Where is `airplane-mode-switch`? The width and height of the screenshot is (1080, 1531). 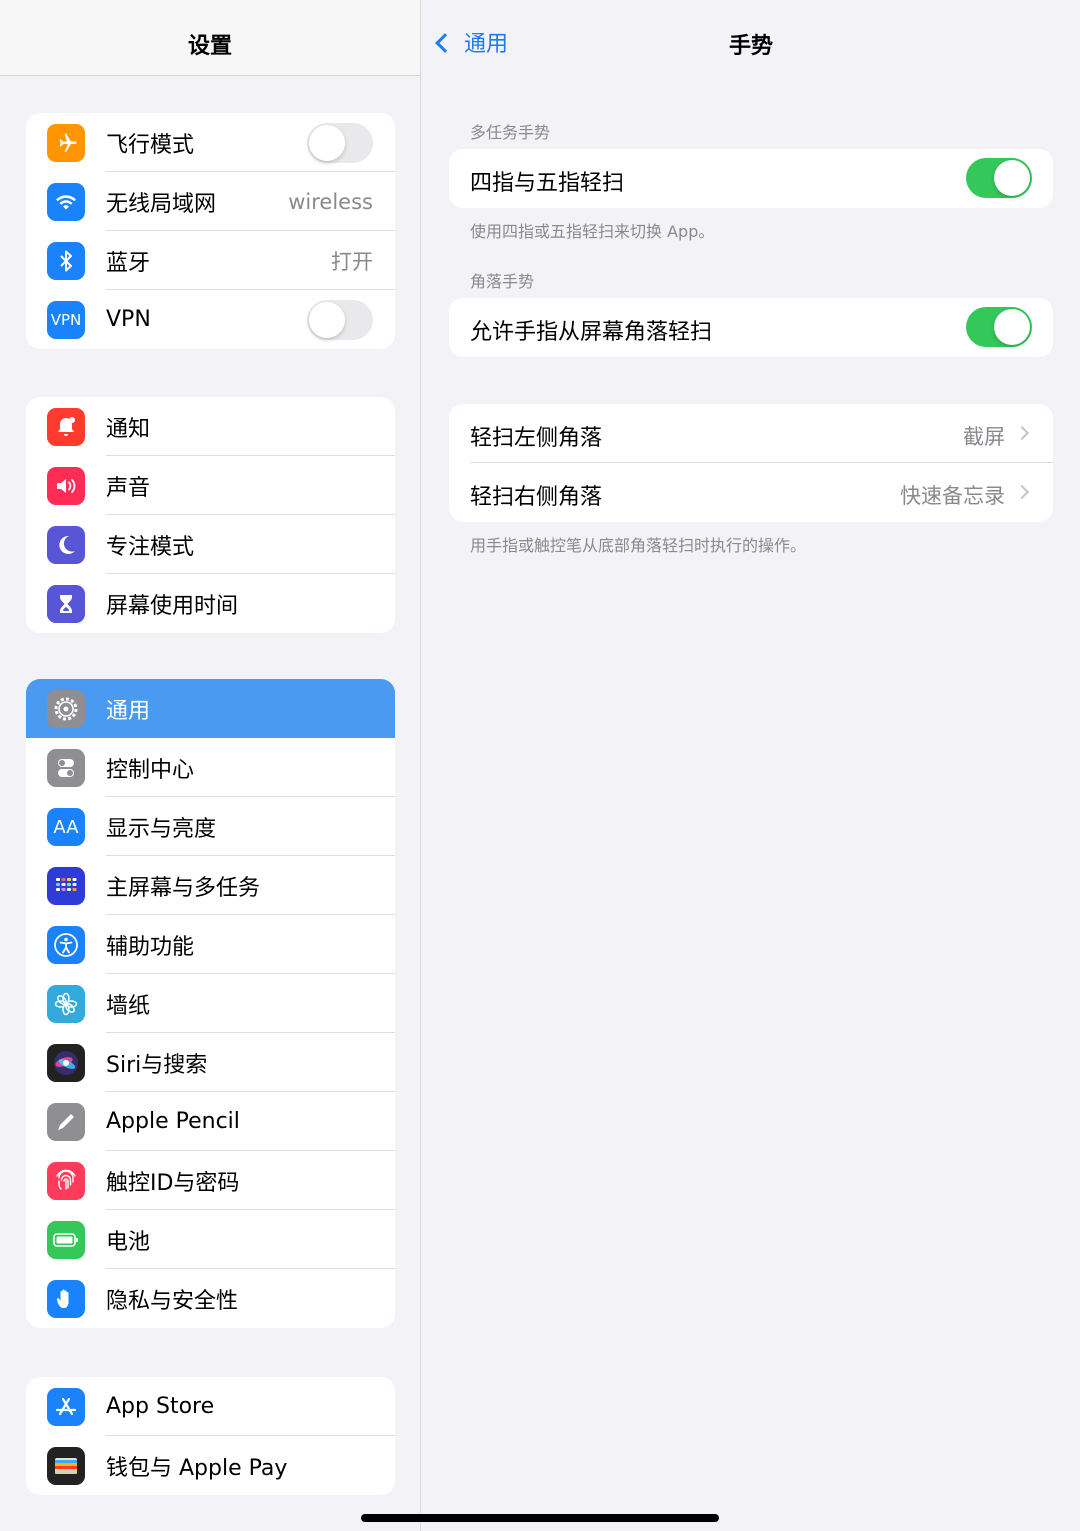 airplane-mode-switch is located at coordinates (340, 143).